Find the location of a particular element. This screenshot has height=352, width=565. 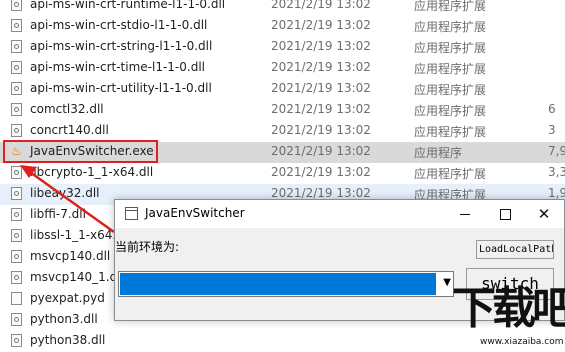

maximize-icon is located at coordinates (505, 214).